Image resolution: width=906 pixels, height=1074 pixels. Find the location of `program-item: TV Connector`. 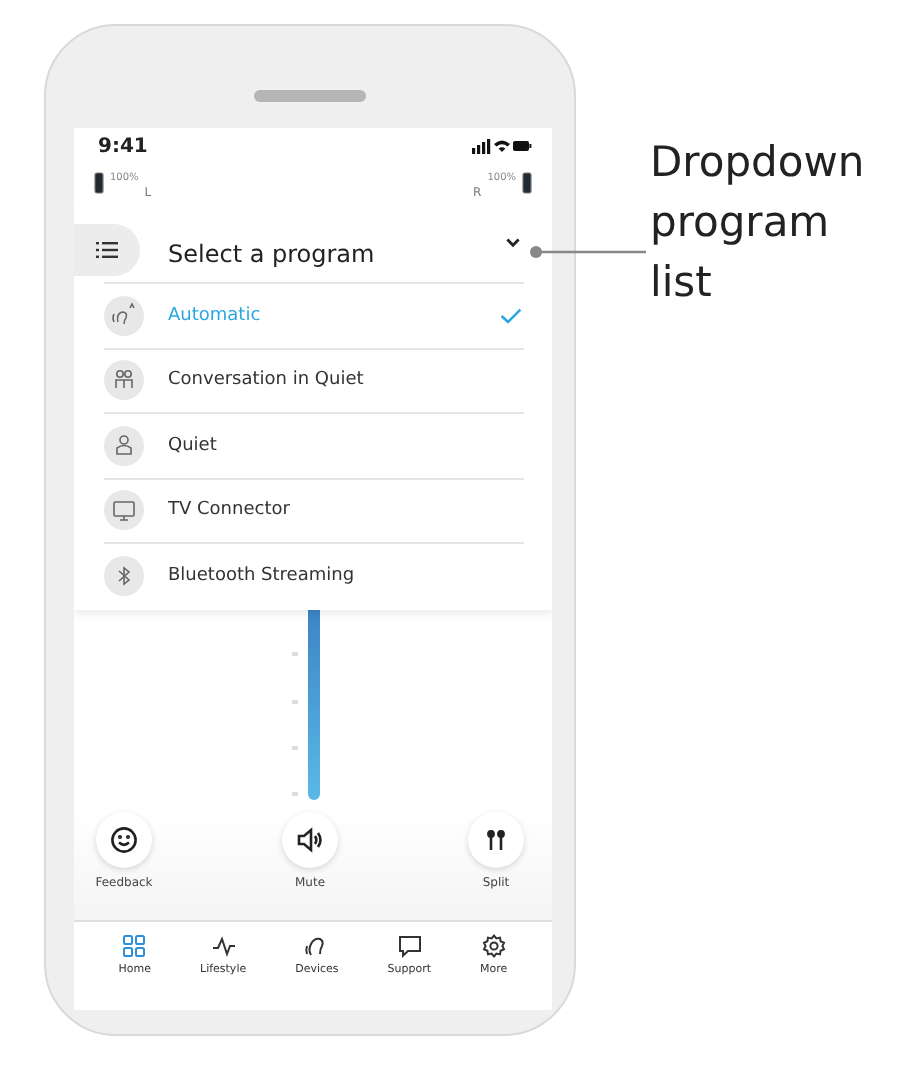

program-item: TV Connector is located at coordinates (314, 509).